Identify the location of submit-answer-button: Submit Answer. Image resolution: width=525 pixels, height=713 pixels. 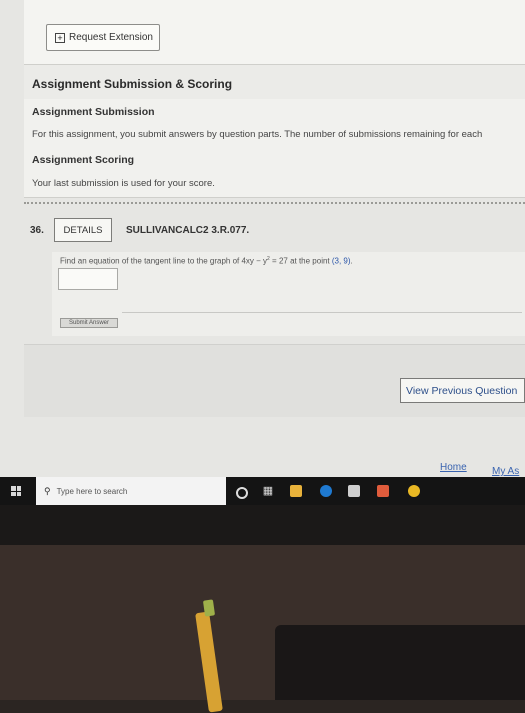
(89, 323).